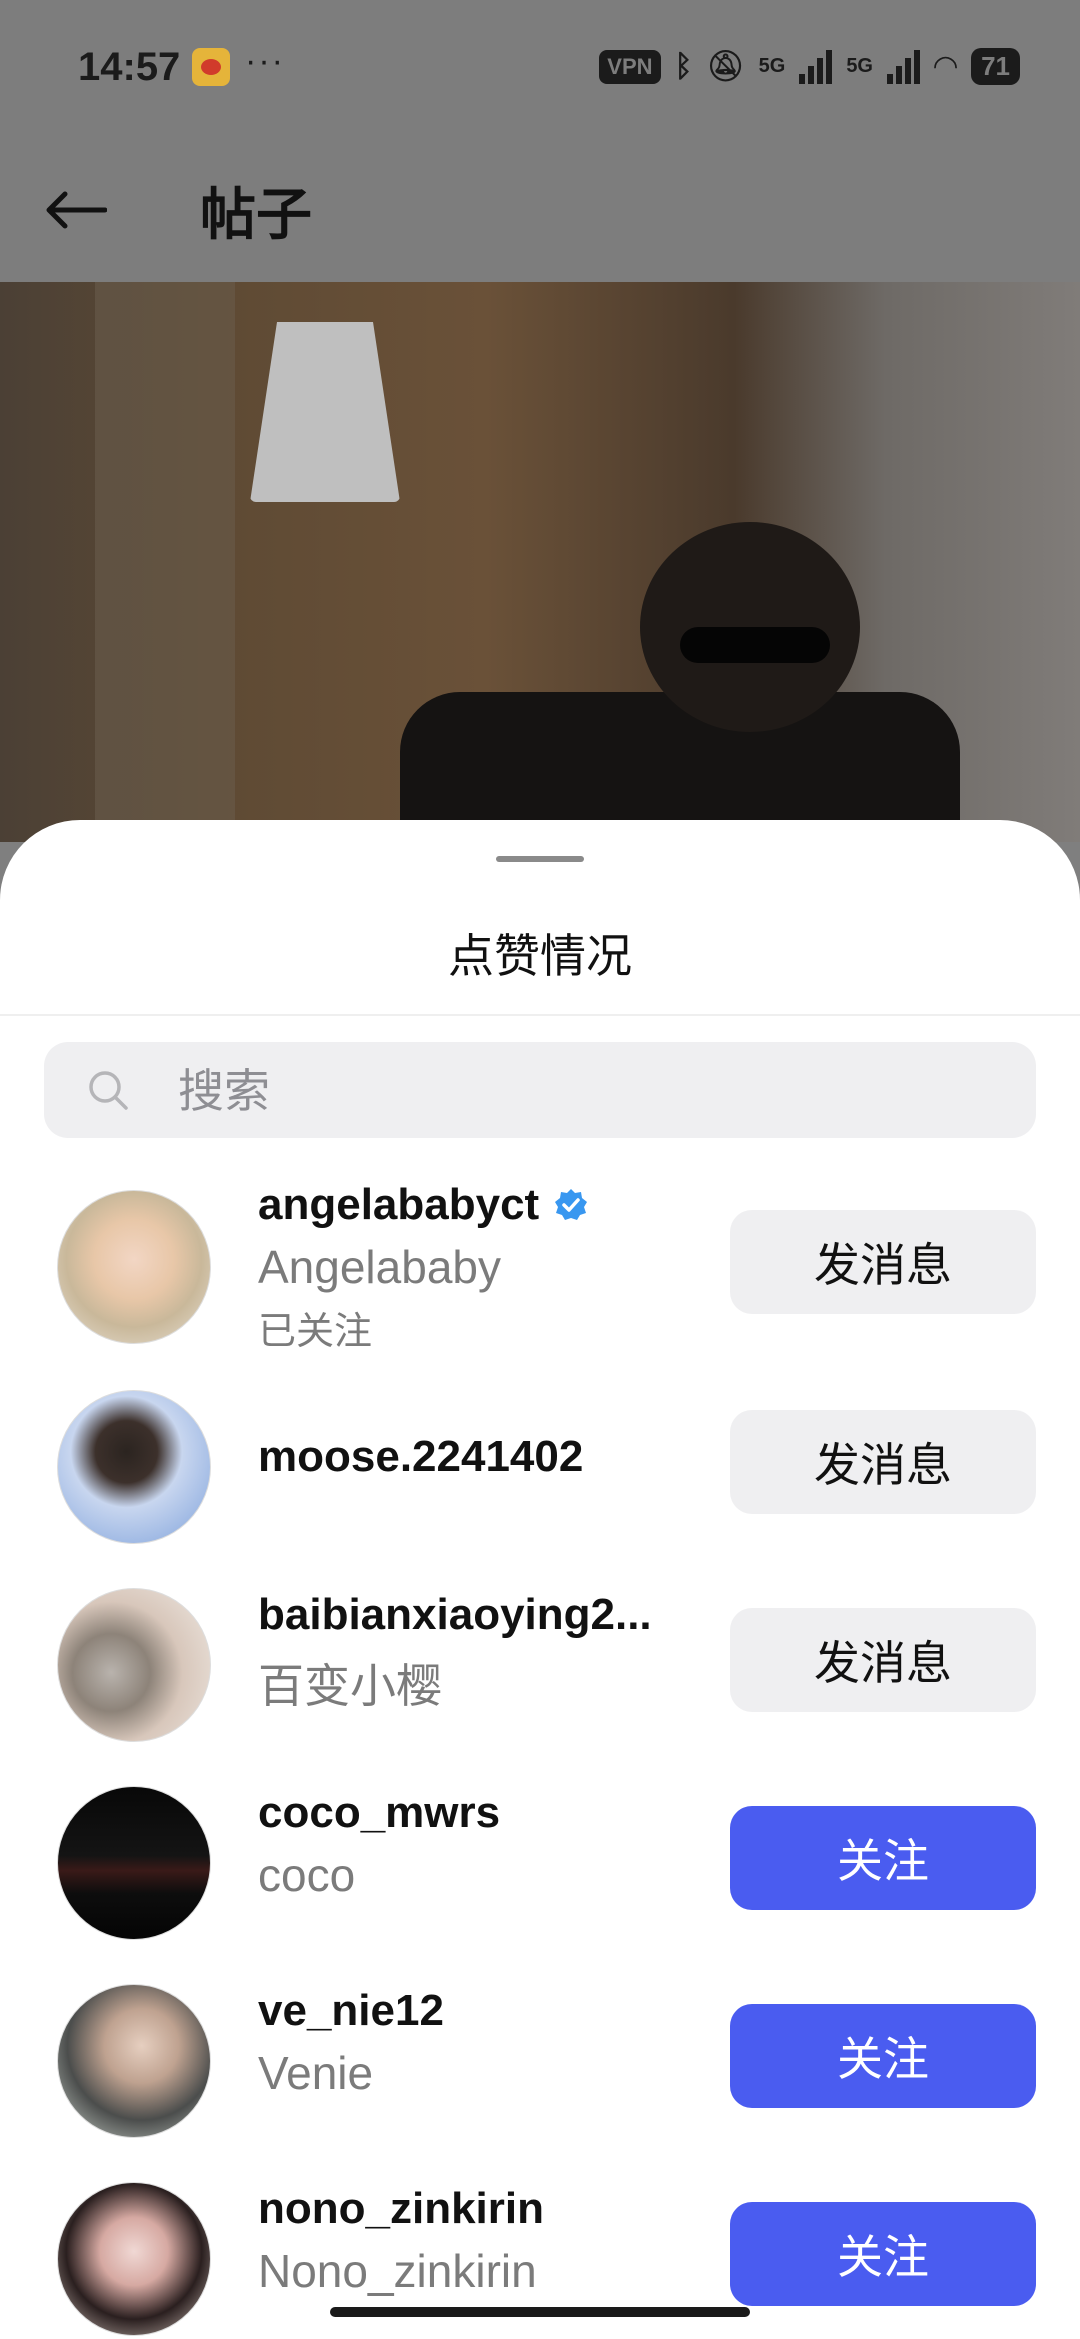  I want to click on search-input, so click(588, 1091).